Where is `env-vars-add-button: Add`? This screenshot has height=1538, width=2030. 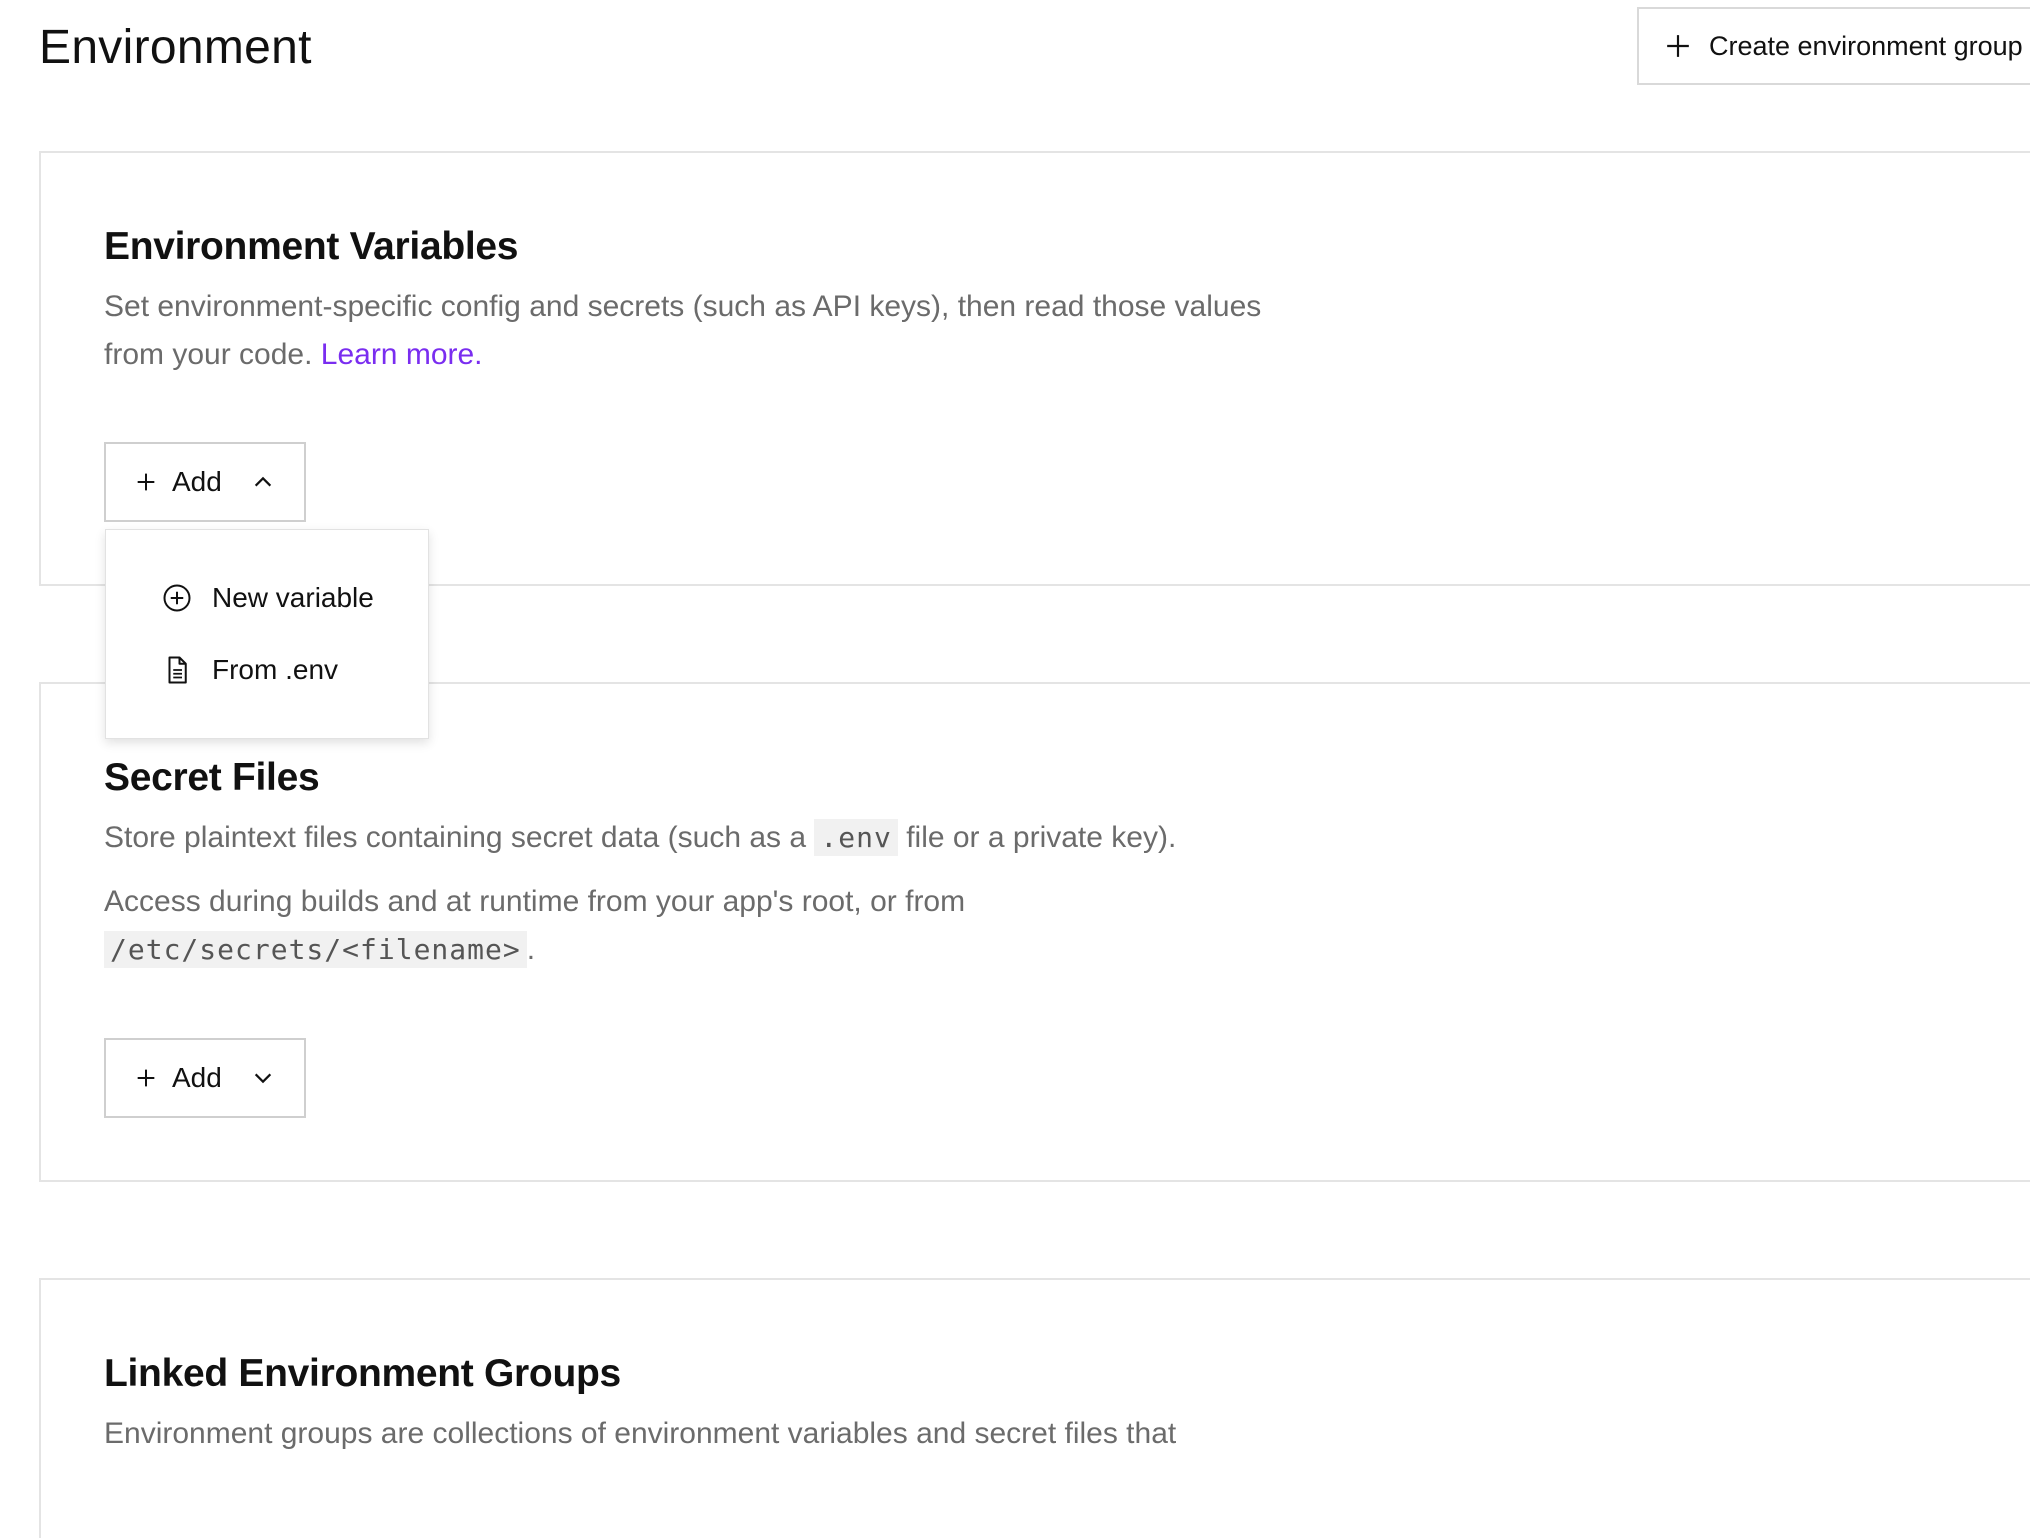
env-vars-add-button: Add is located at coordinates (205, 482).